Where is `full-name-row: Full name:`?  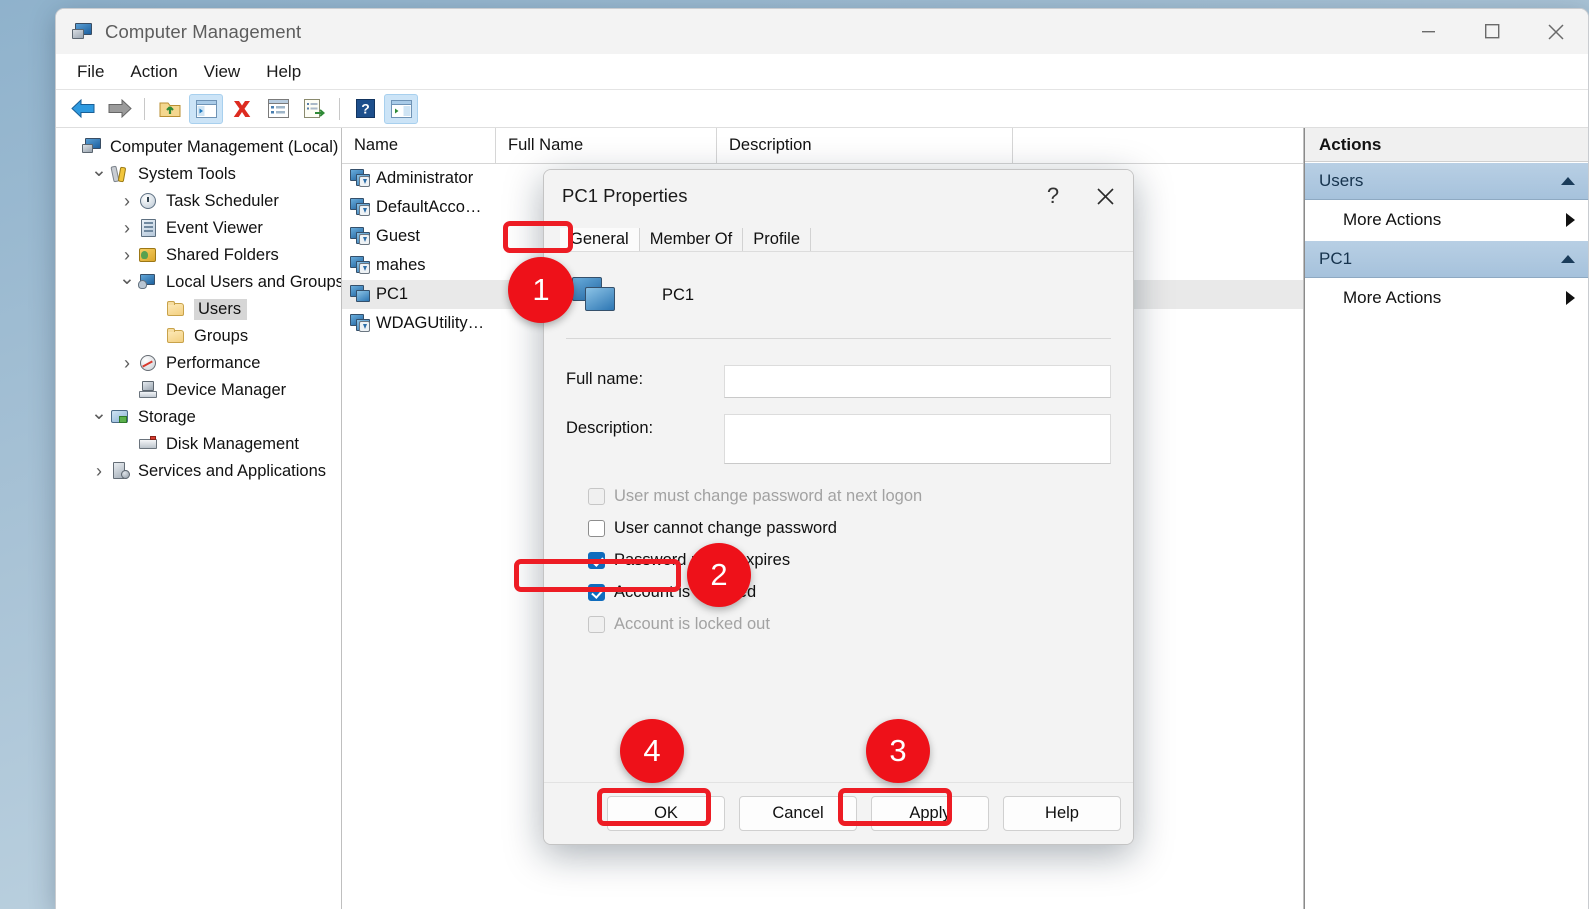 full-name-row: Full name: is located at coordinates (838, 381).